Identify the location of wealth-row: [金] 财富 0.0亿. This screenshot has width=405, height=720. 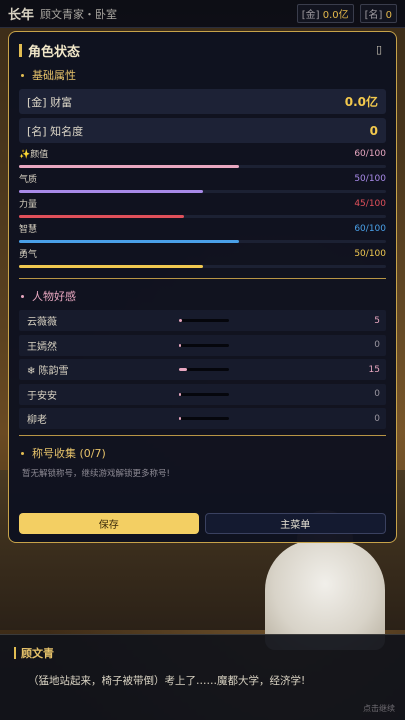
(202, 101).